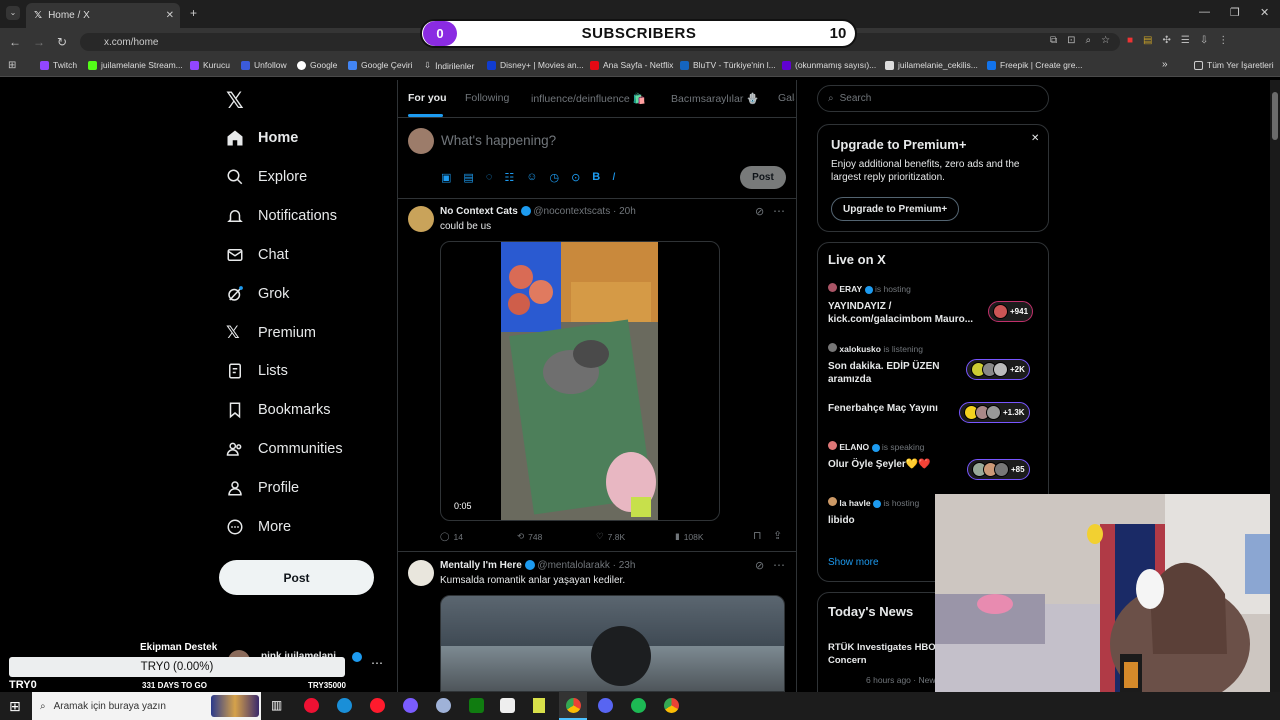  I want to click on scrollbar-thumb, so click(1275, 116).